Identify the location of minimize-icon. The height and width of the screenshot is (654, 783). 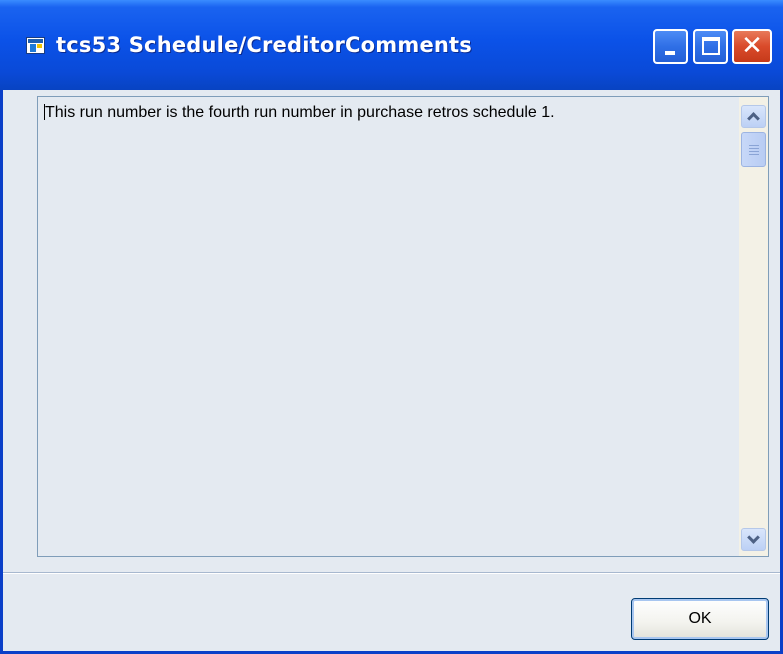
(670, 53).